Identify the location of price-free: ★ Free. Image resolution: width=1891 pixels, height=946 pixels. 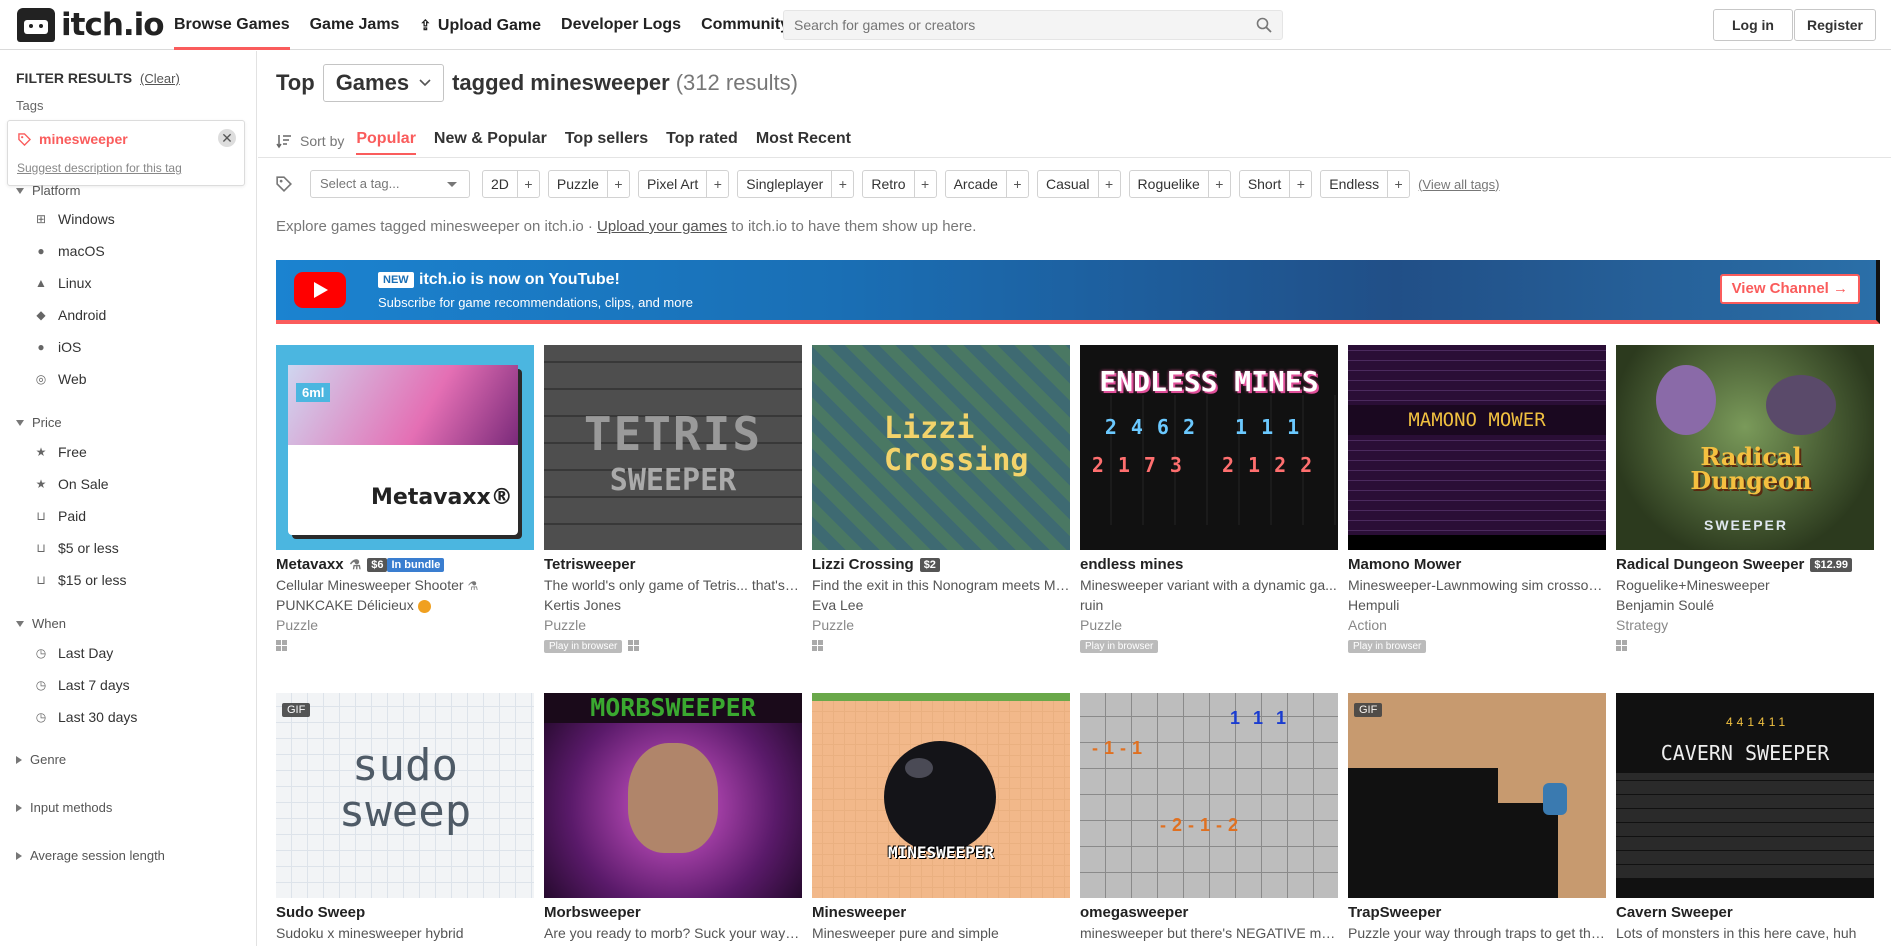
(60, 452).